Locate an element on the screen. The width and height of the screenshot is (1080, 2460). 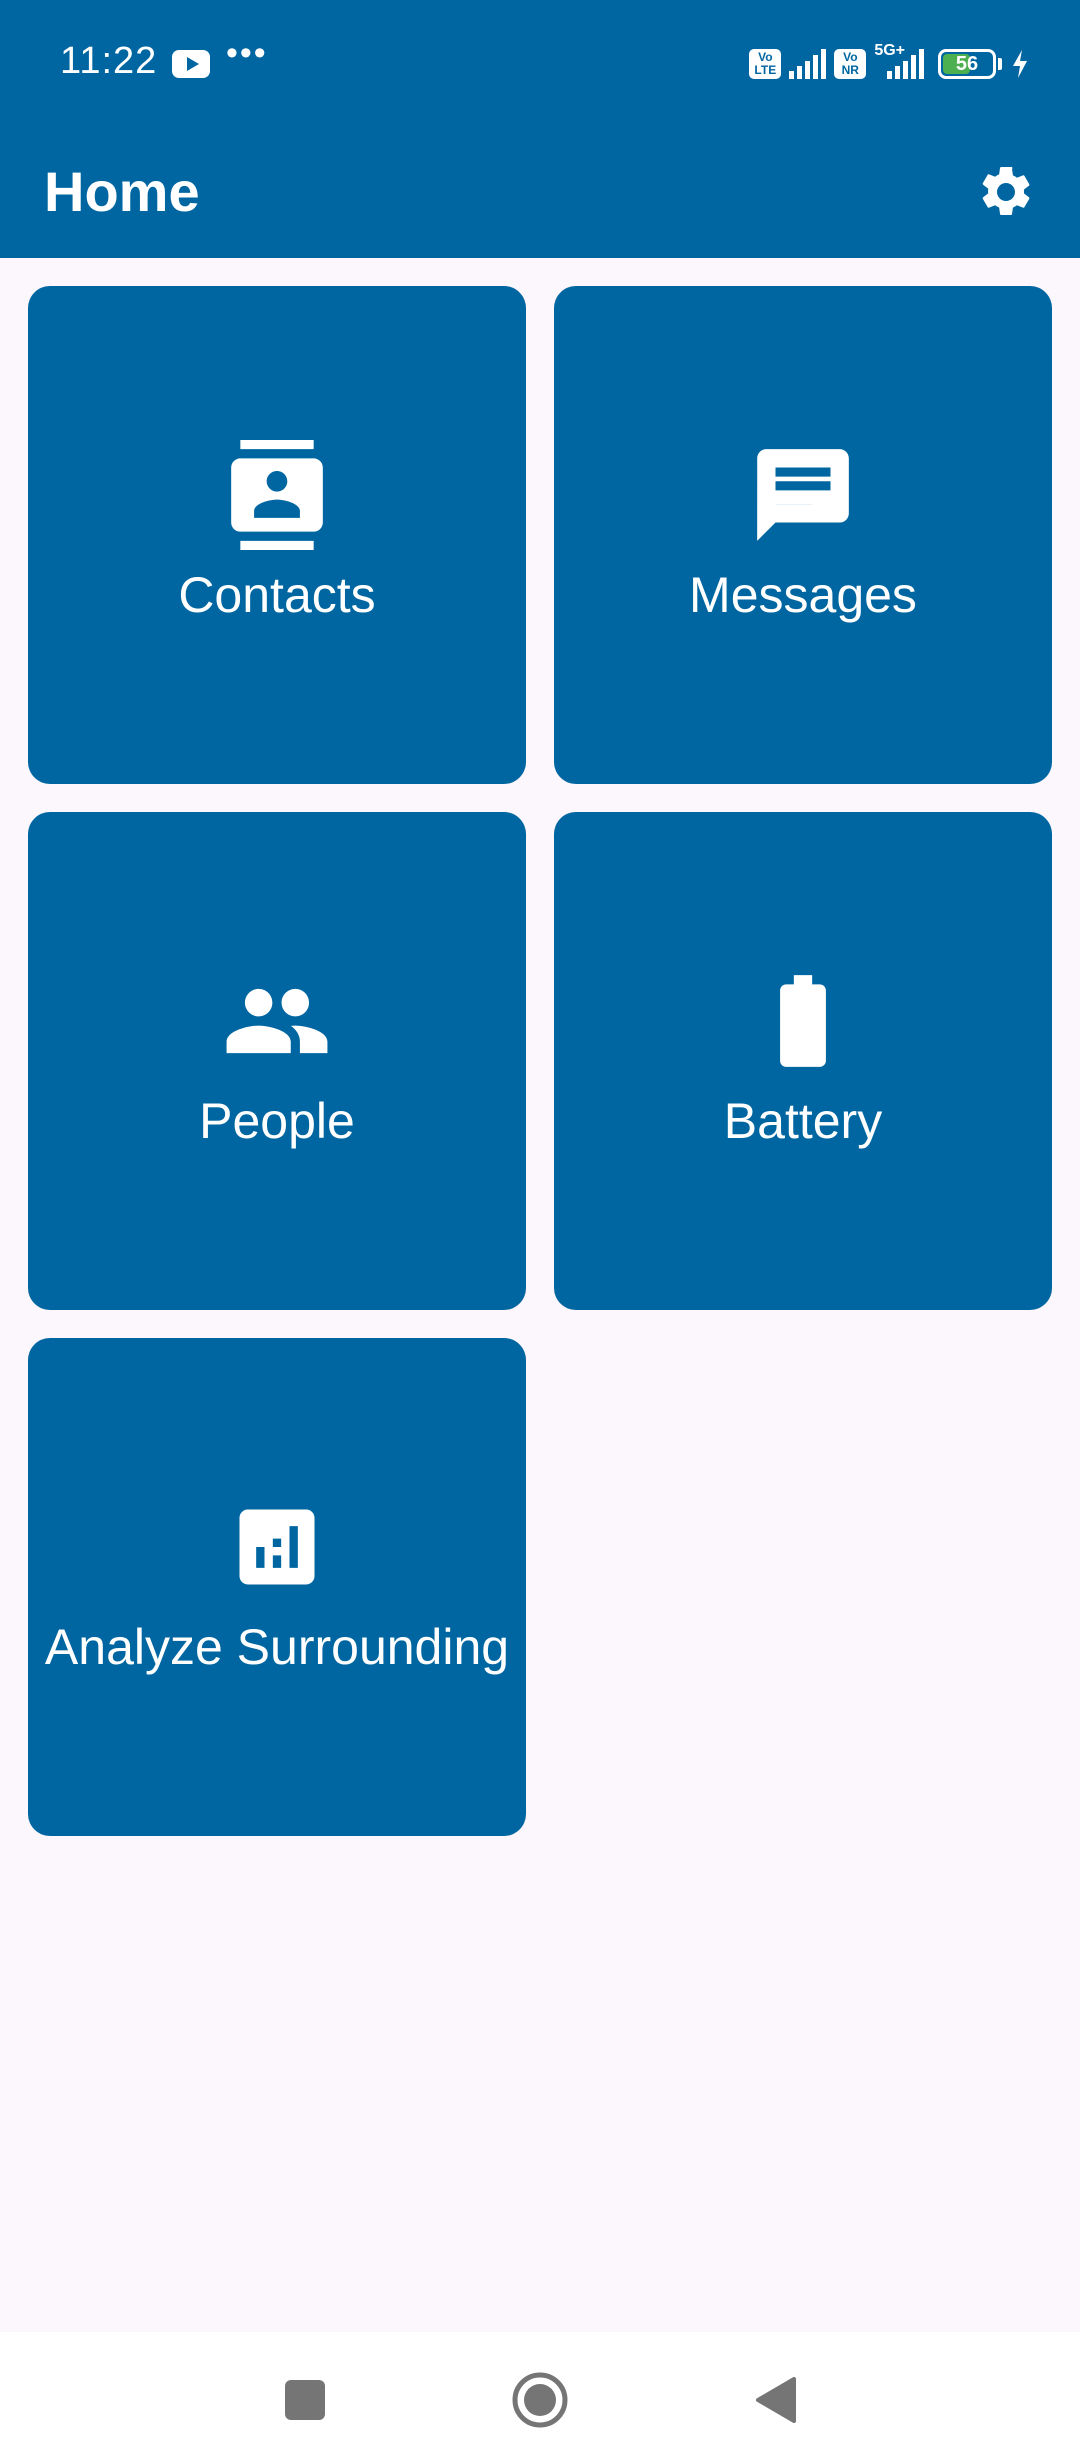
signal-5g-icon is located at coordinates (905, 64).